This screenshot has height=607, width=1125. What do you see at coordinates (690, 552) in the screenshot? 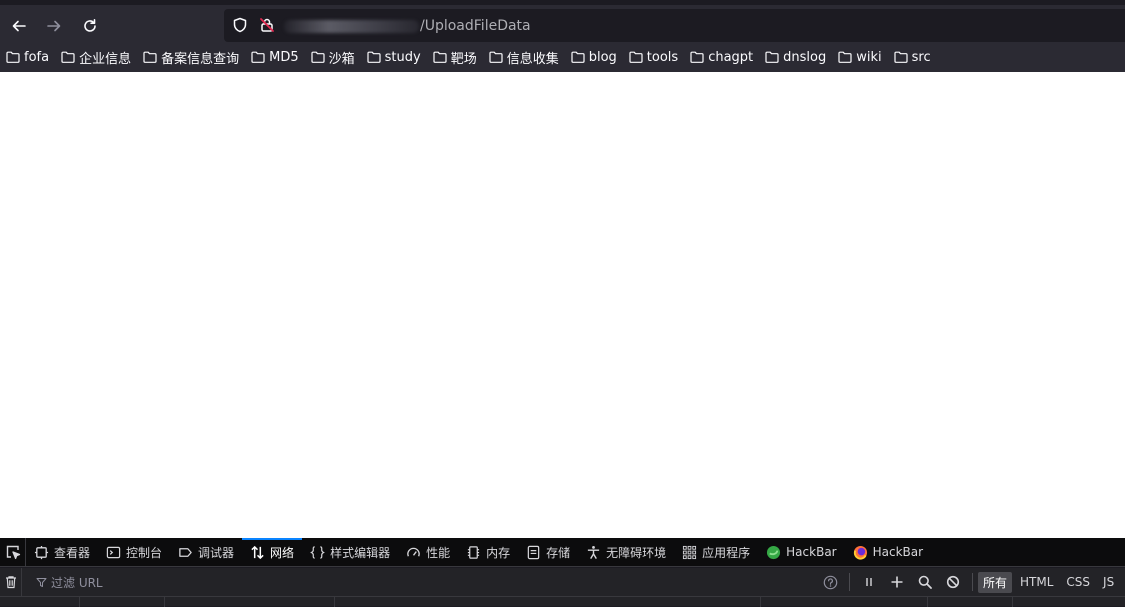
I see `application-icon` at bounding box center [690, 552].